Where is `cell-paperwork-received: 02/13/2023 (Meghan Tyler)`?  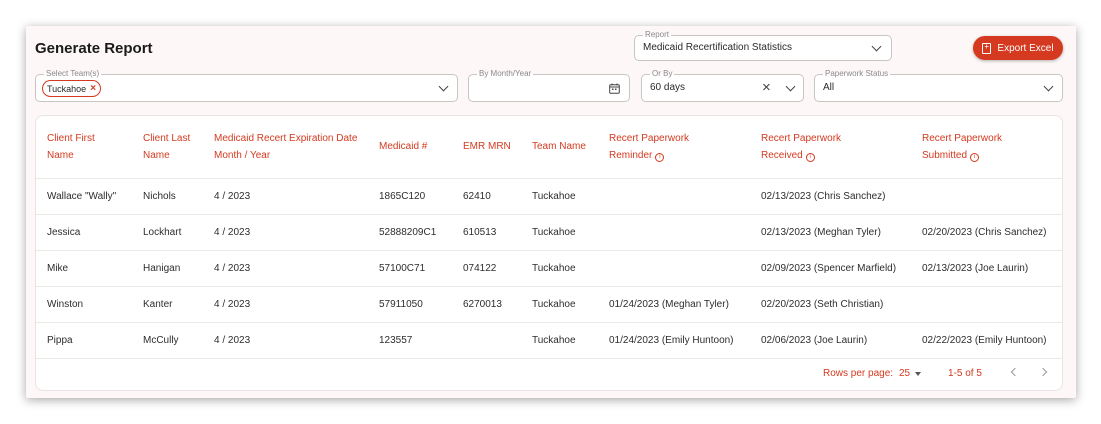 cell-paperwork-received: 02/13/2023 (Meghan Tyler) is located at coordinates (830, 232).